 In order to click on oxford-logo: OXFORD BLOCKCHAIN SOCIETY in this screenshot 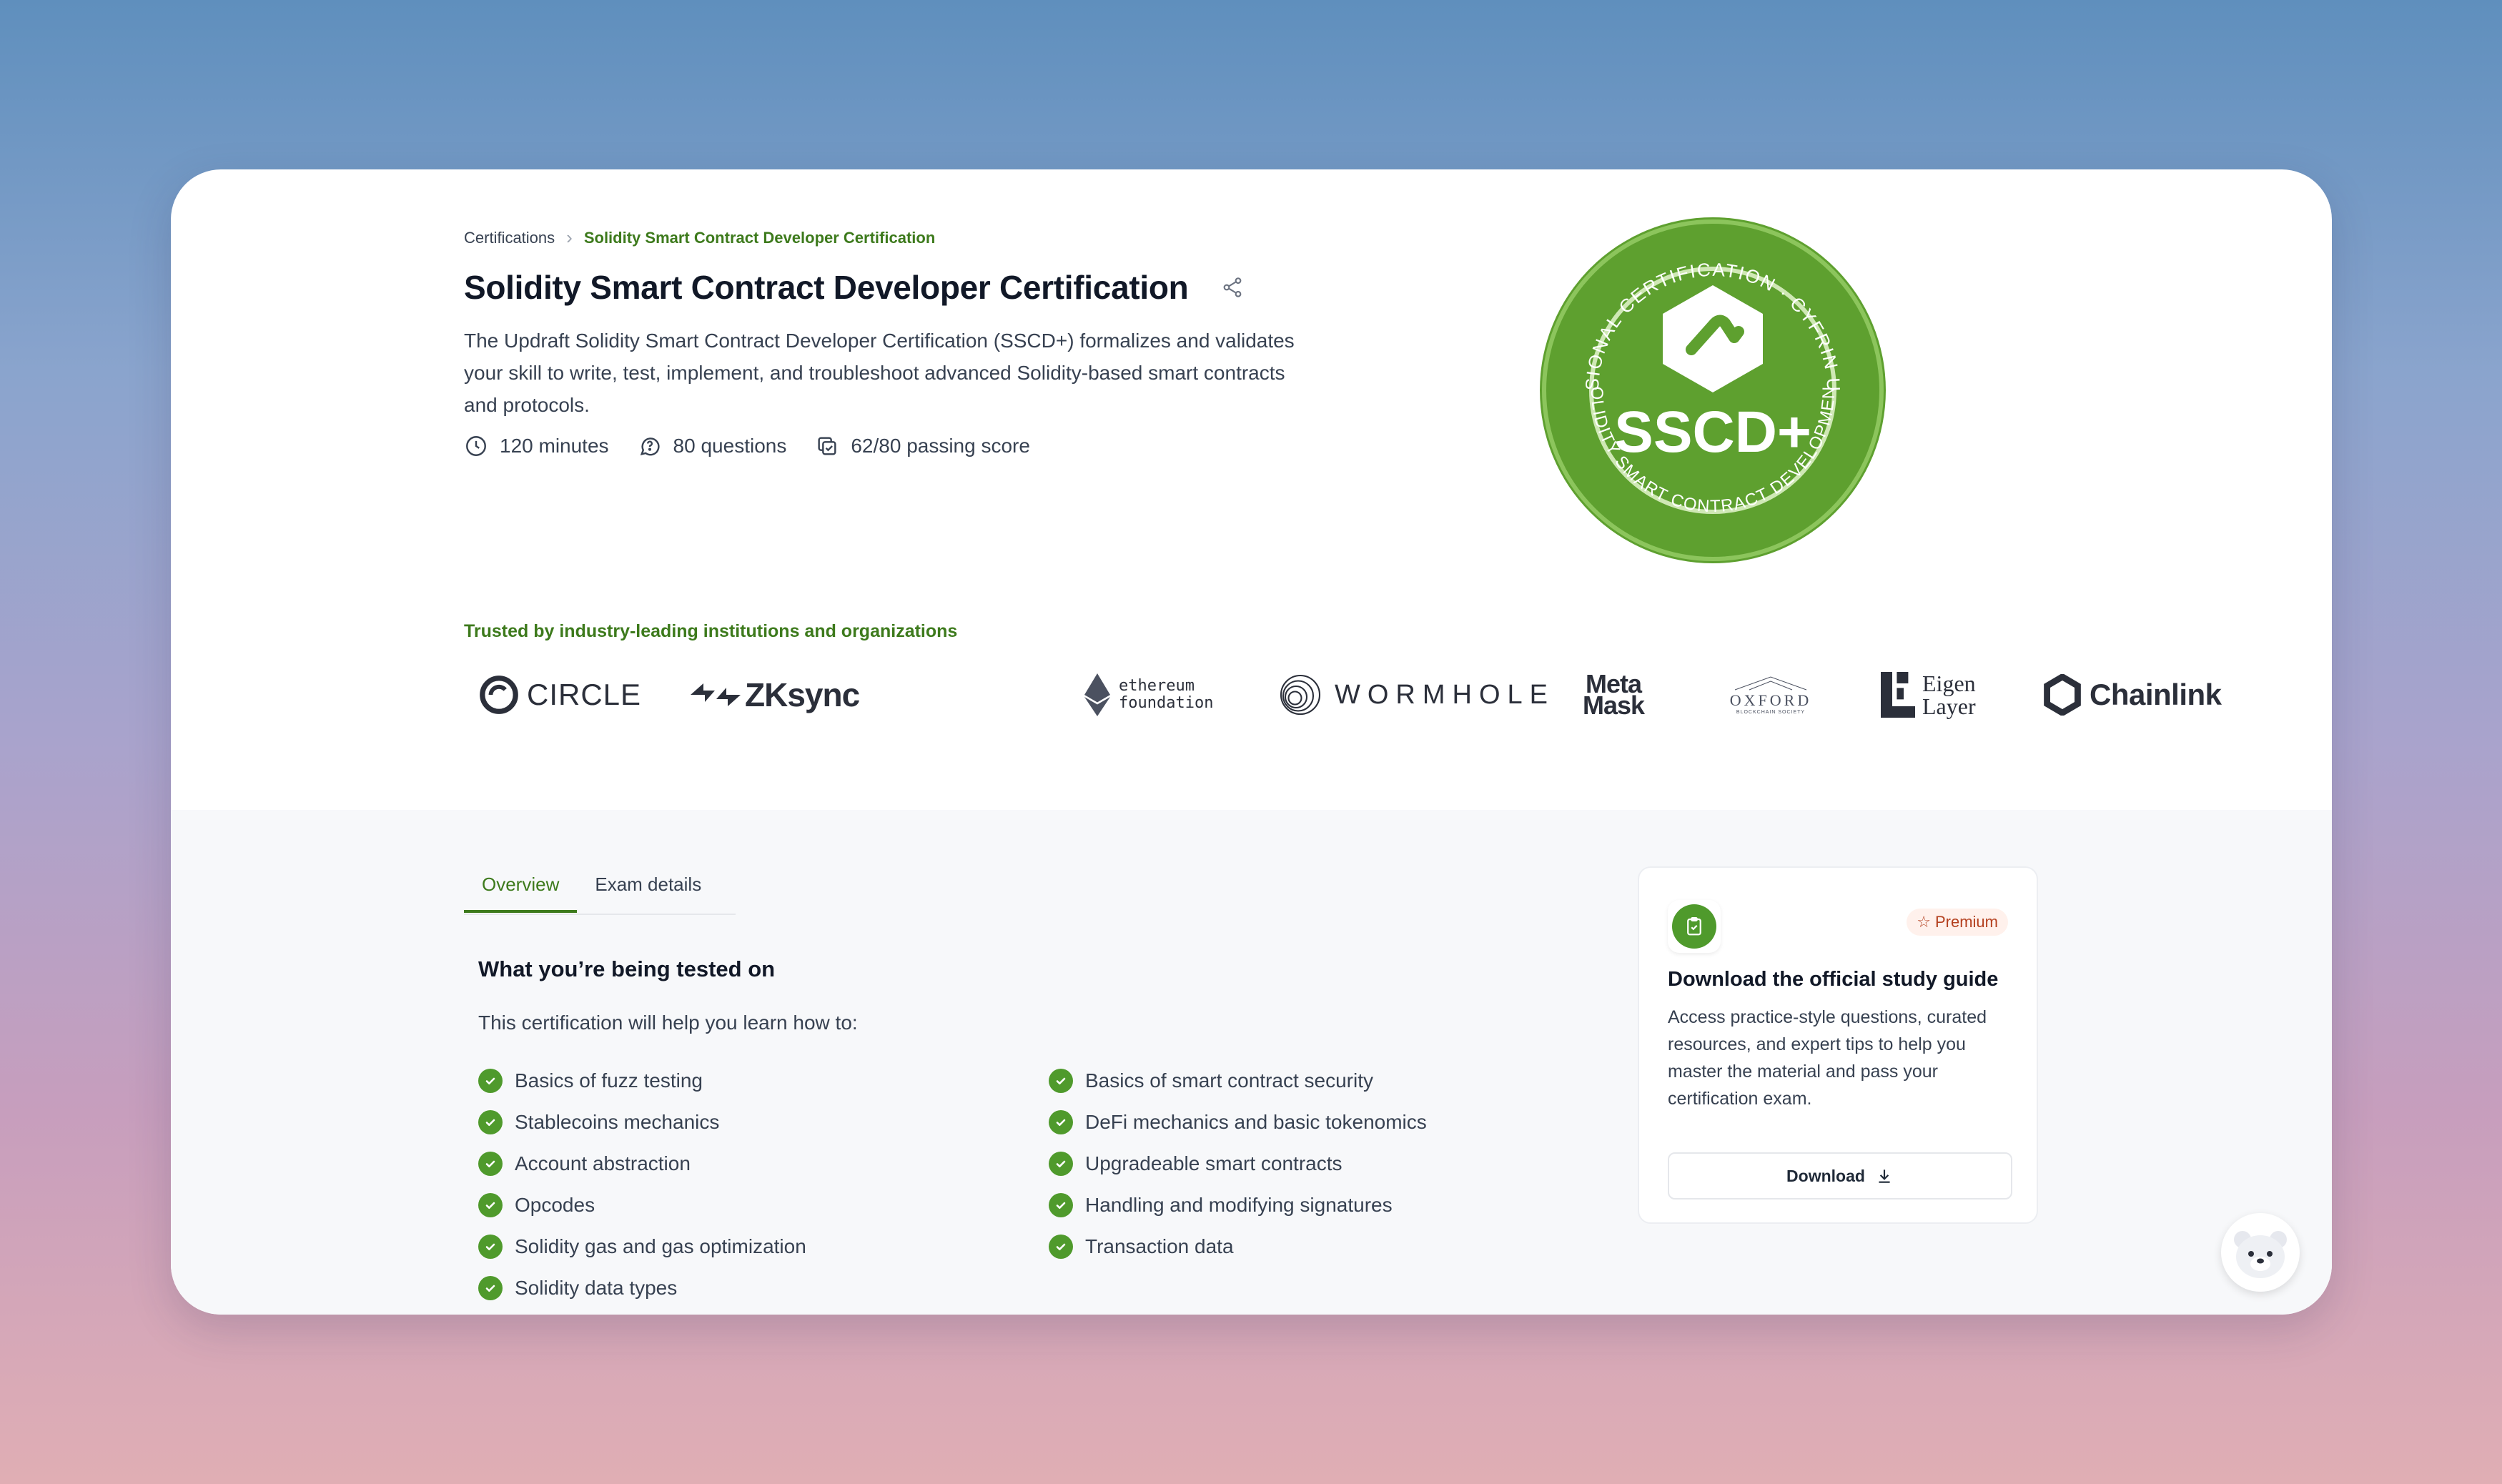, I will do `click(1771, 695)`.